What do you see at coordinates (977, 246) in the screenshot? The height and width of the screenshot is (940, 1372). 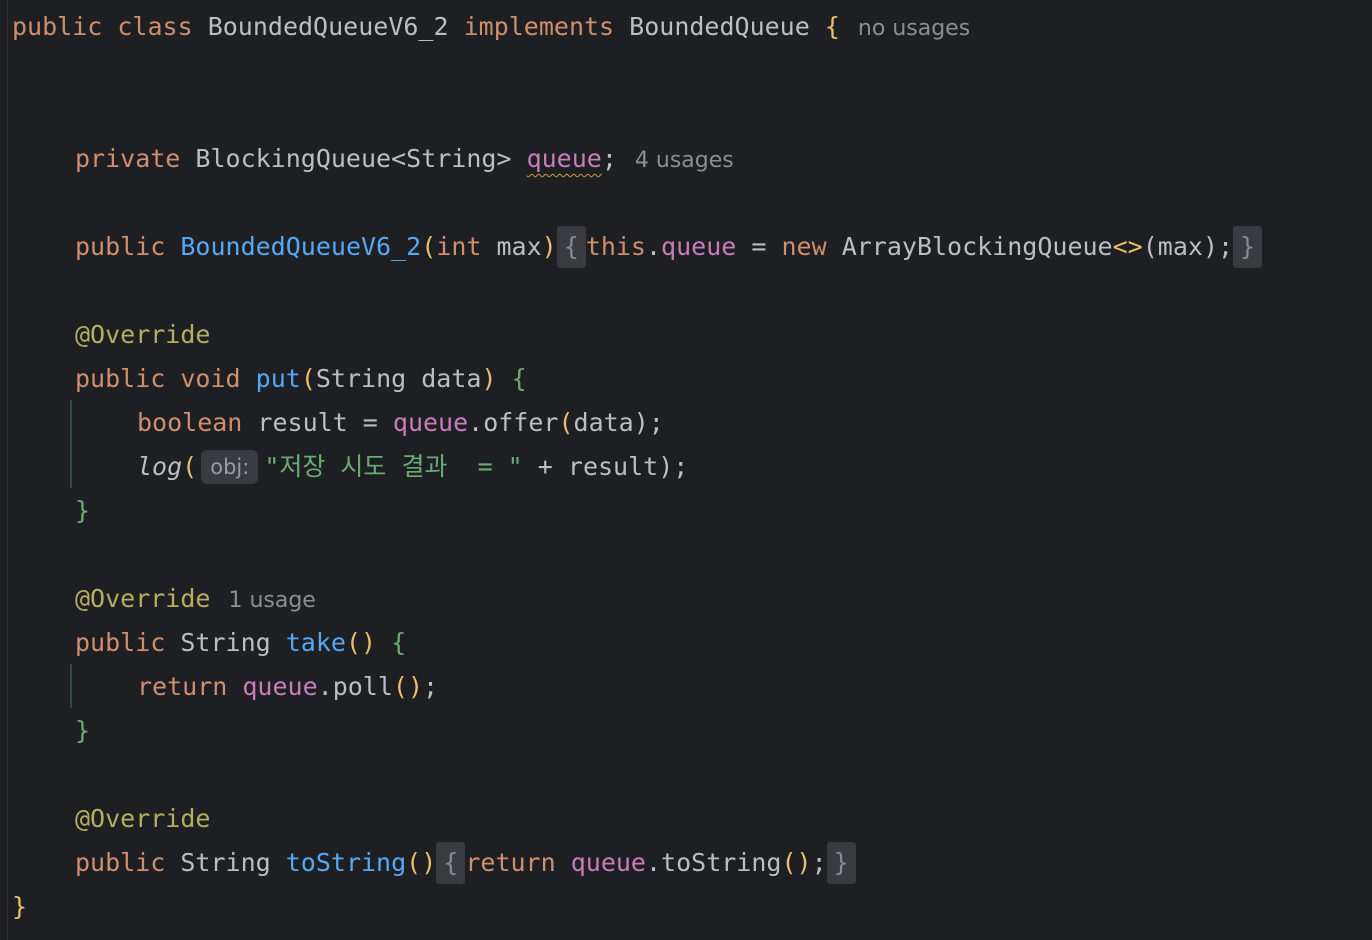 I see `new-type: ArrayBlockingQueue` at bounding box center [977, 246].